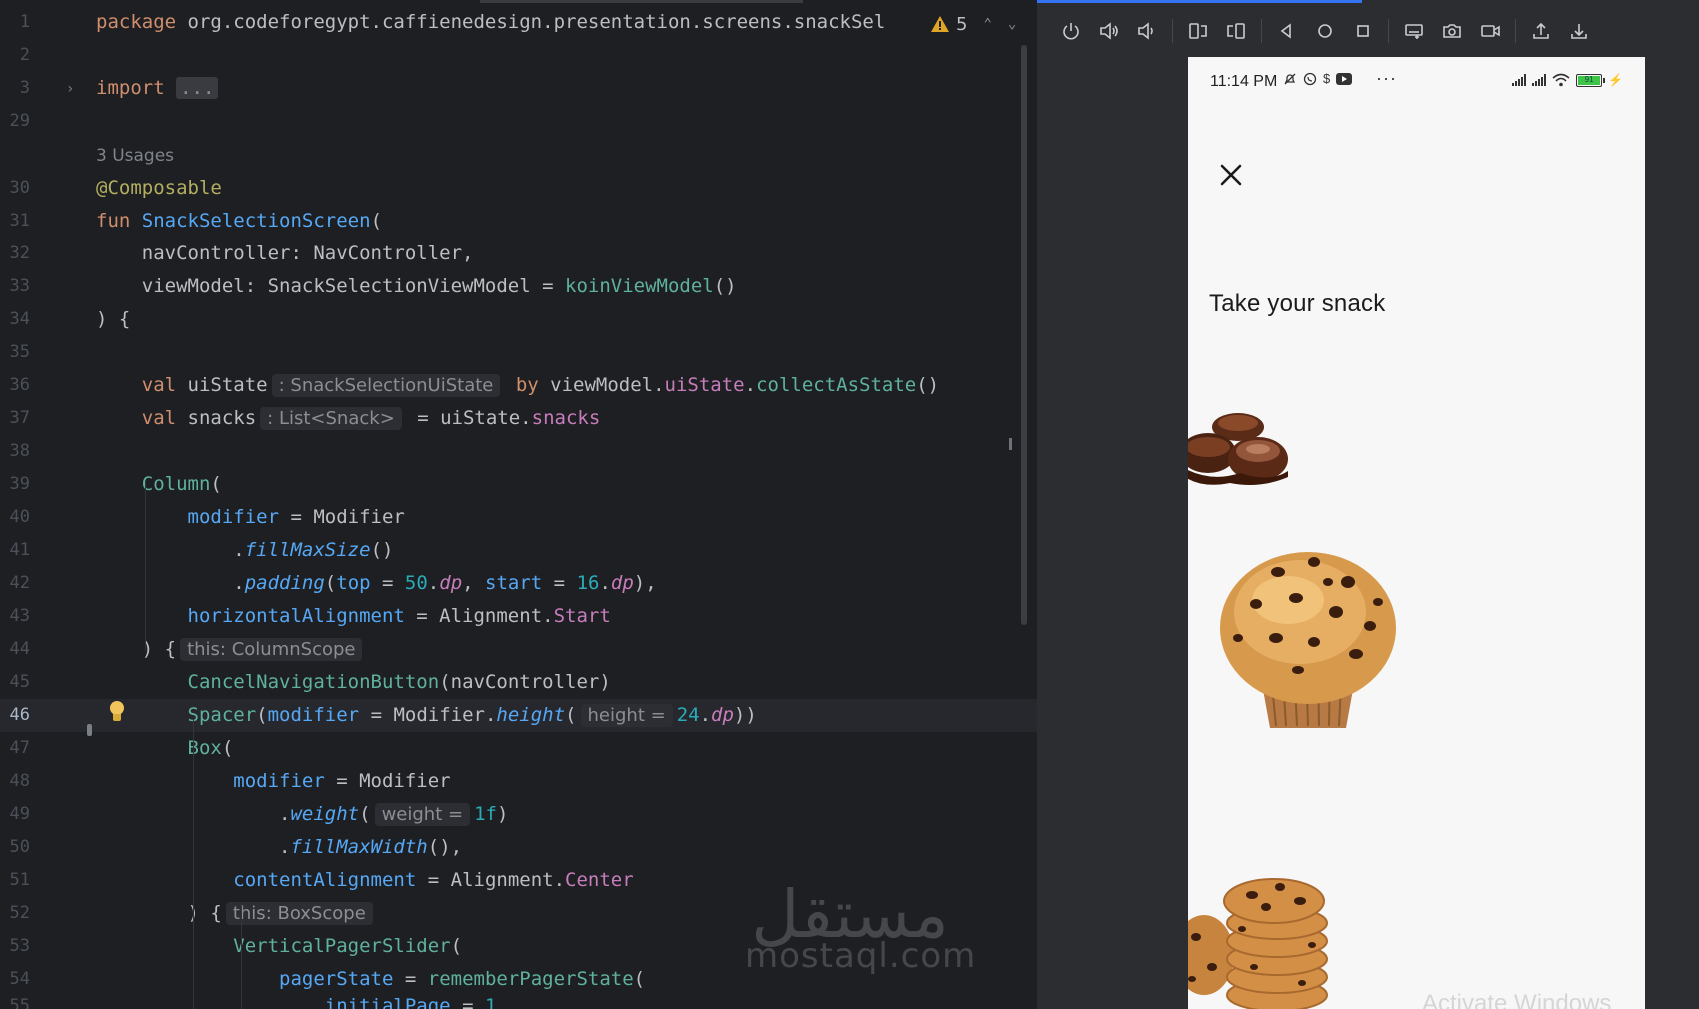 This screenshot has width=1699, height=1009. Describe the element at coordinates (348, 418) in the screenshot. I see `code-text: val snacks: List<Snack> = uiState.snacks` at that location.